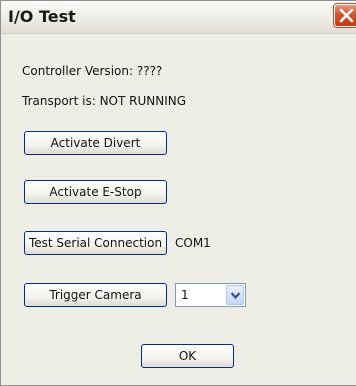  I want to click on close-button, so click(345, 15).